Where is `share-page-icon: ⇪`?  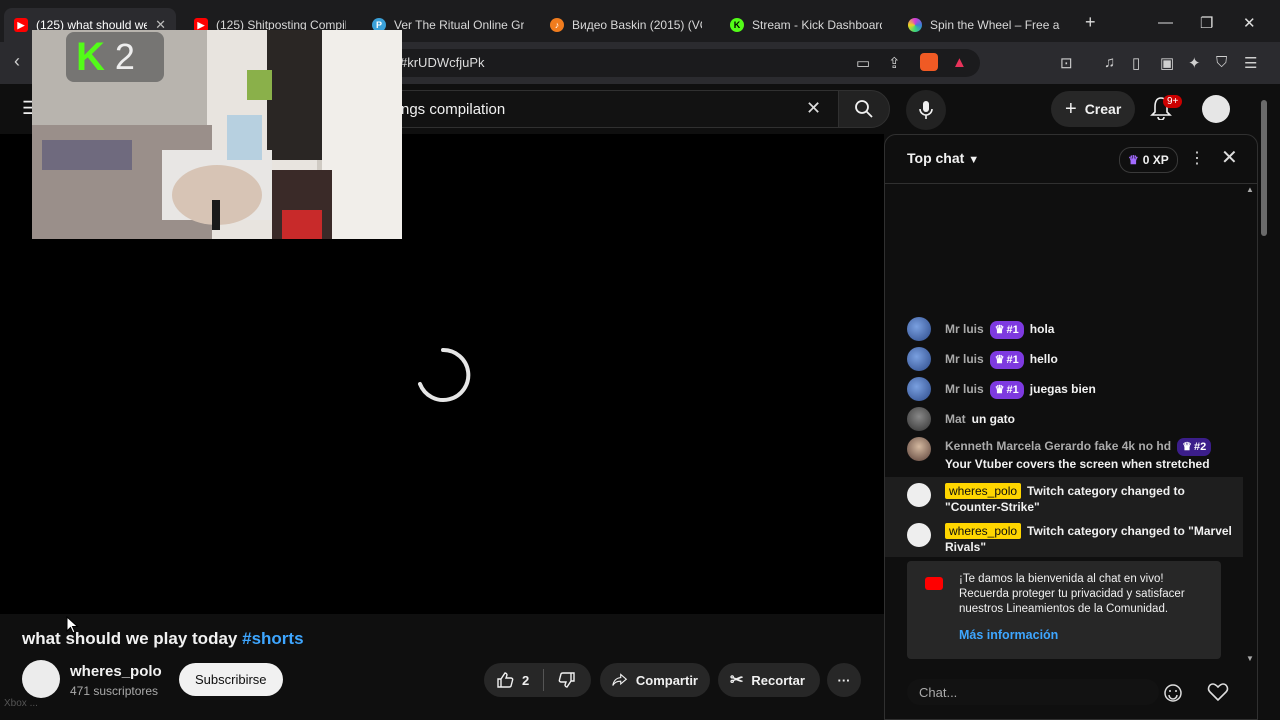 share-page-icon: ⇪ is located at coordinates (894, 63).